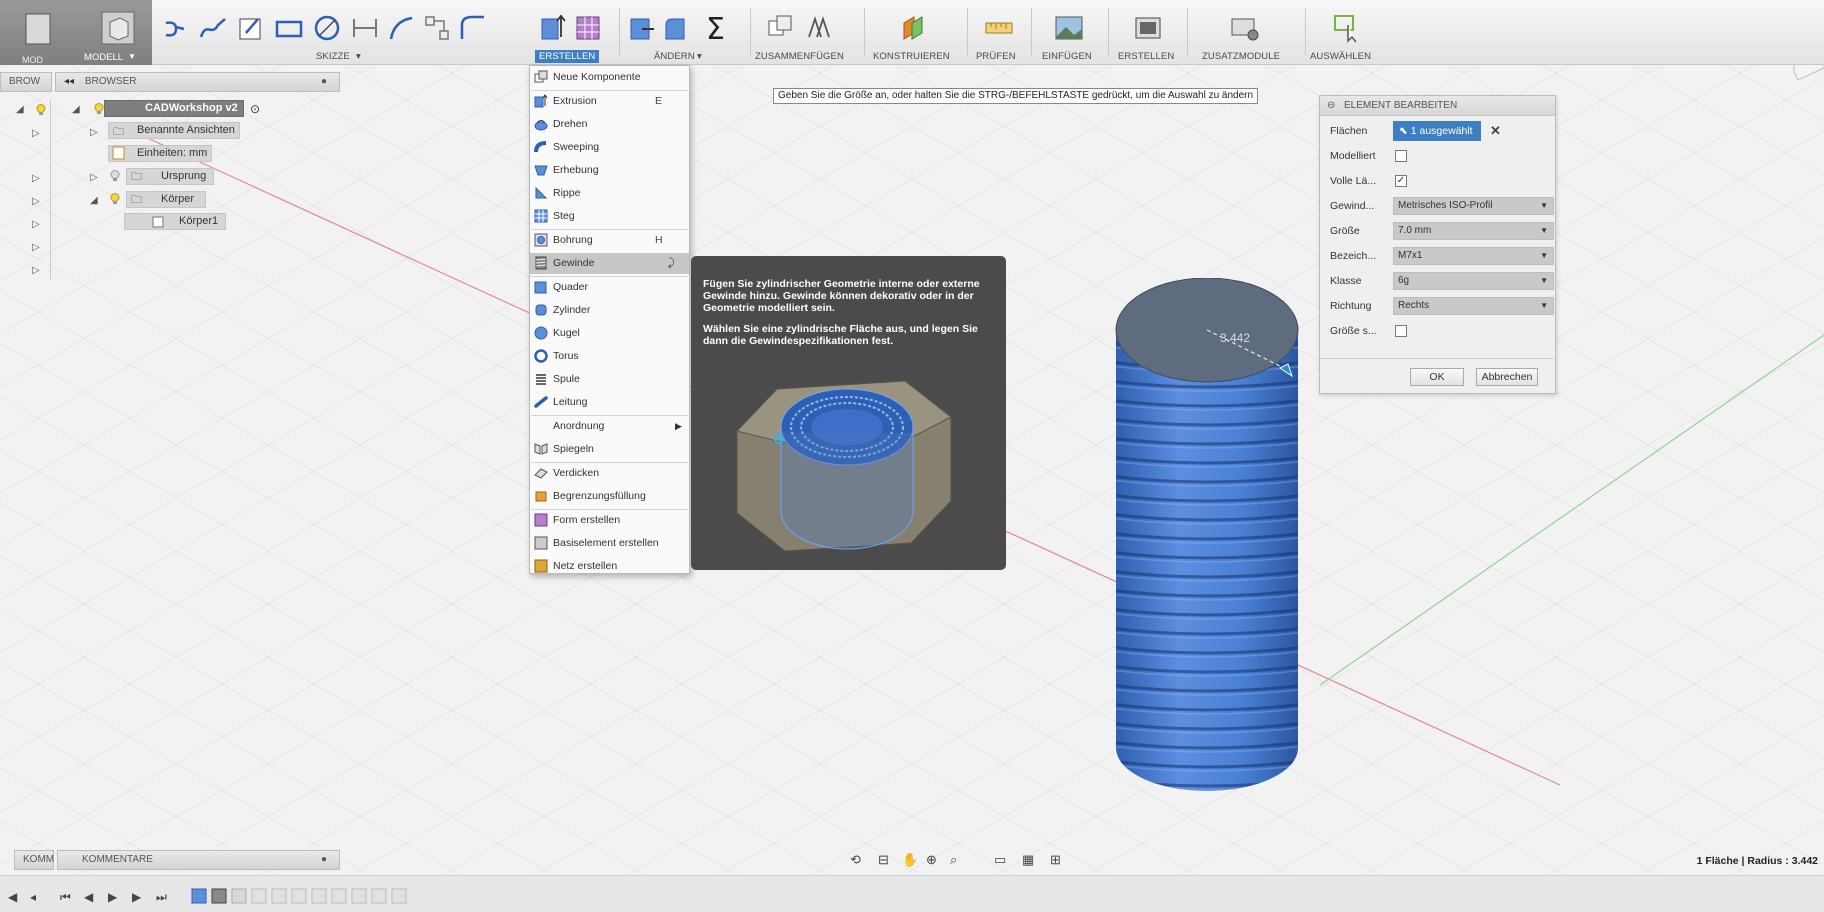  What do you see at coordinates (1241, 56) in the screenshot?
I see `addins-menu-label: ZUSATZMODULE` at bounding box center [1241, 56].